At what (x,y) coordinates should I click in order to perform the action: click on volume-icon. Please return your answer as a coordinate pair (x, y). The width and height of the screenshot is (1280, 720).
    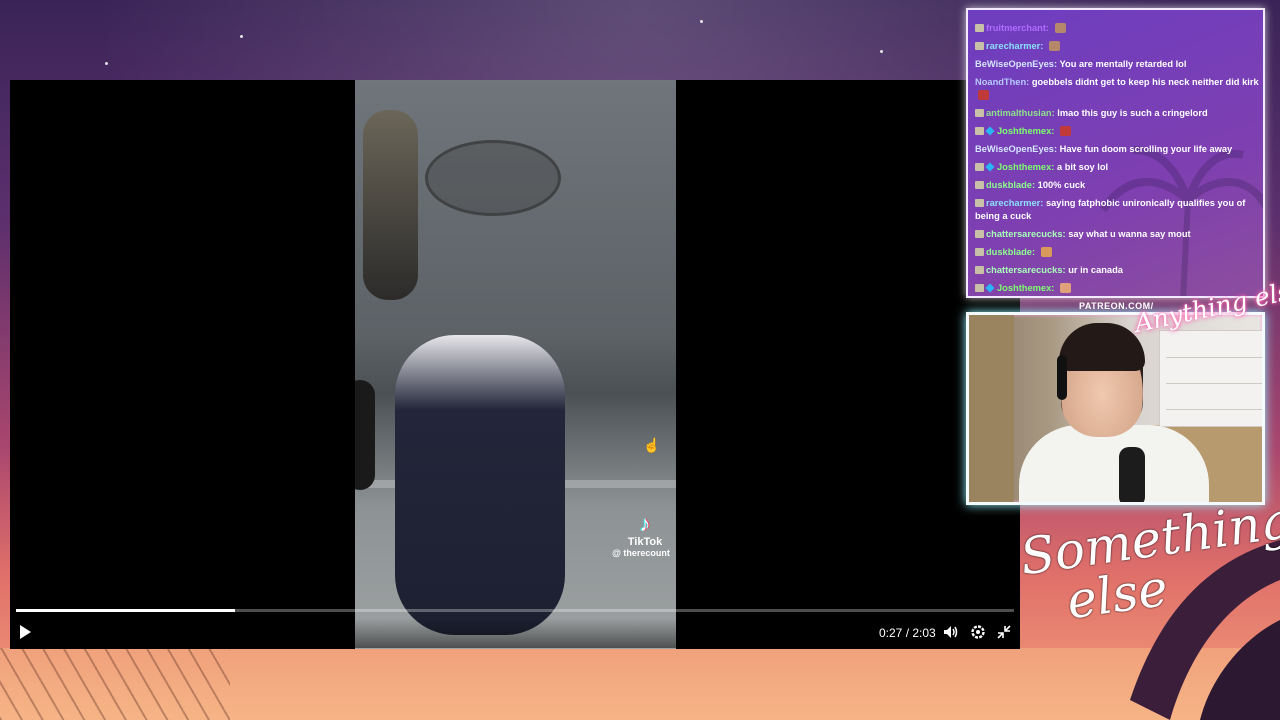
    Looking at the image, I should click on (951, 632).